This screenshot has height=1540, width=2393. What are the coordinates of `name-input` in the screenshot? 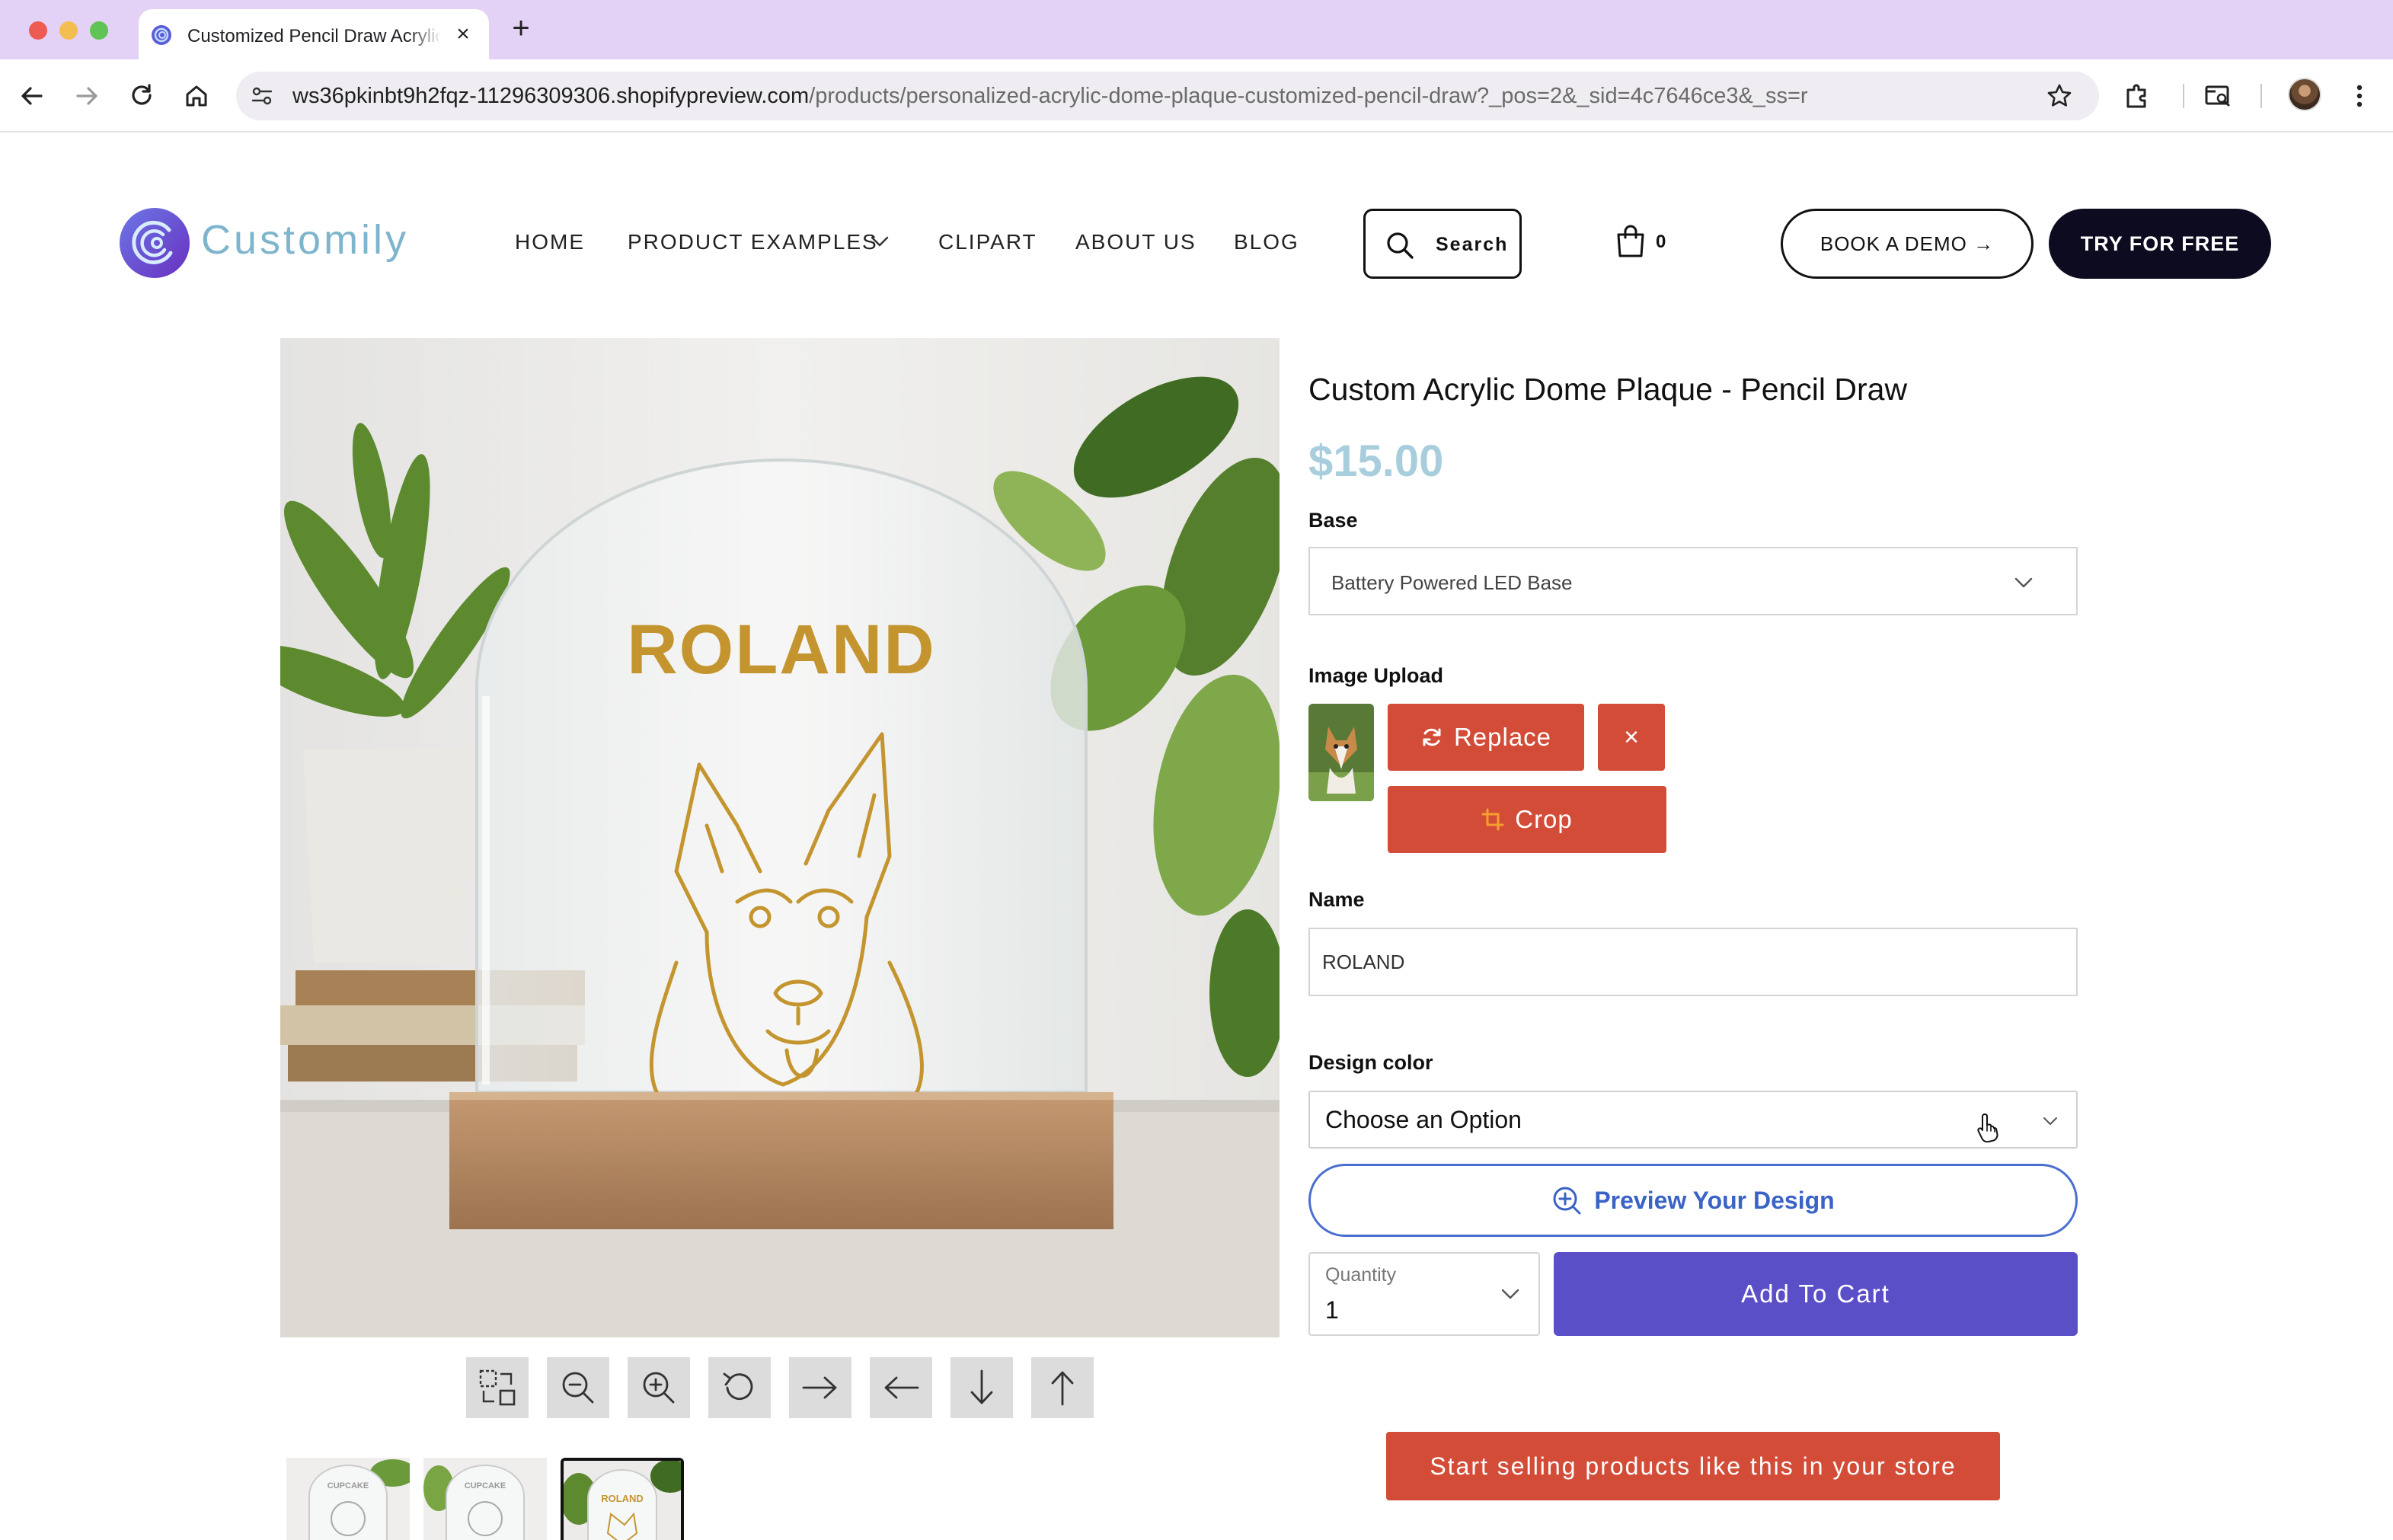 It's located at (1693, 962).